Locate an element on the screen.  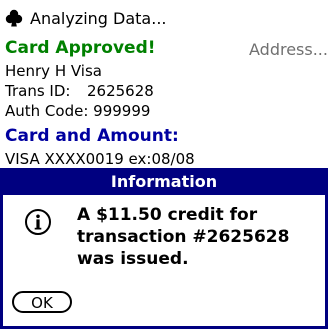
clubs-icon is located at coordinates (14, 18).